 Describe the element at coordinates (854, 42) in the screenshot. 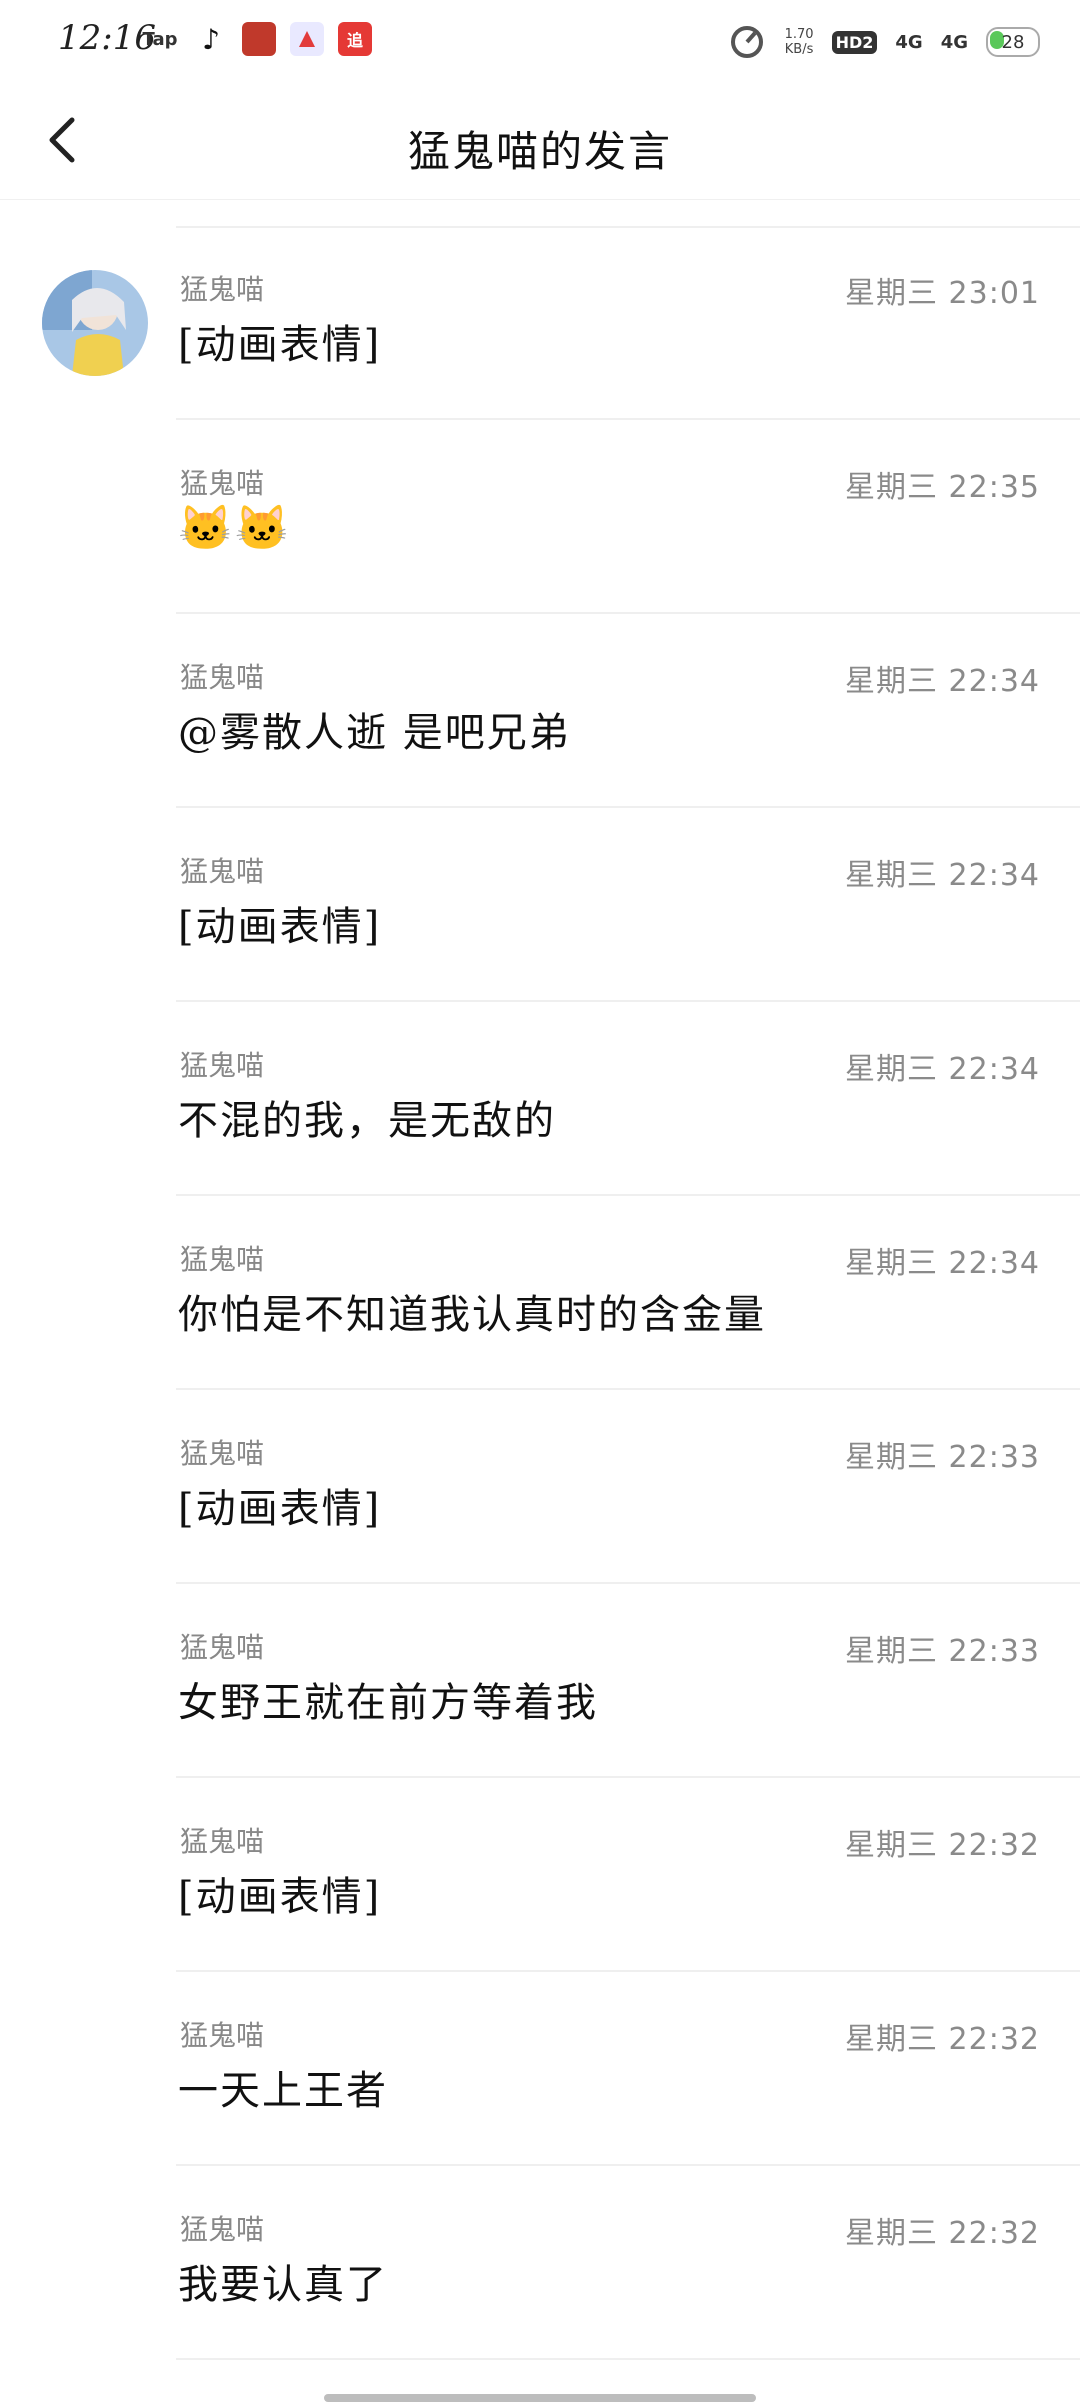

I see `hd-voice-icon: HD2` at that location.